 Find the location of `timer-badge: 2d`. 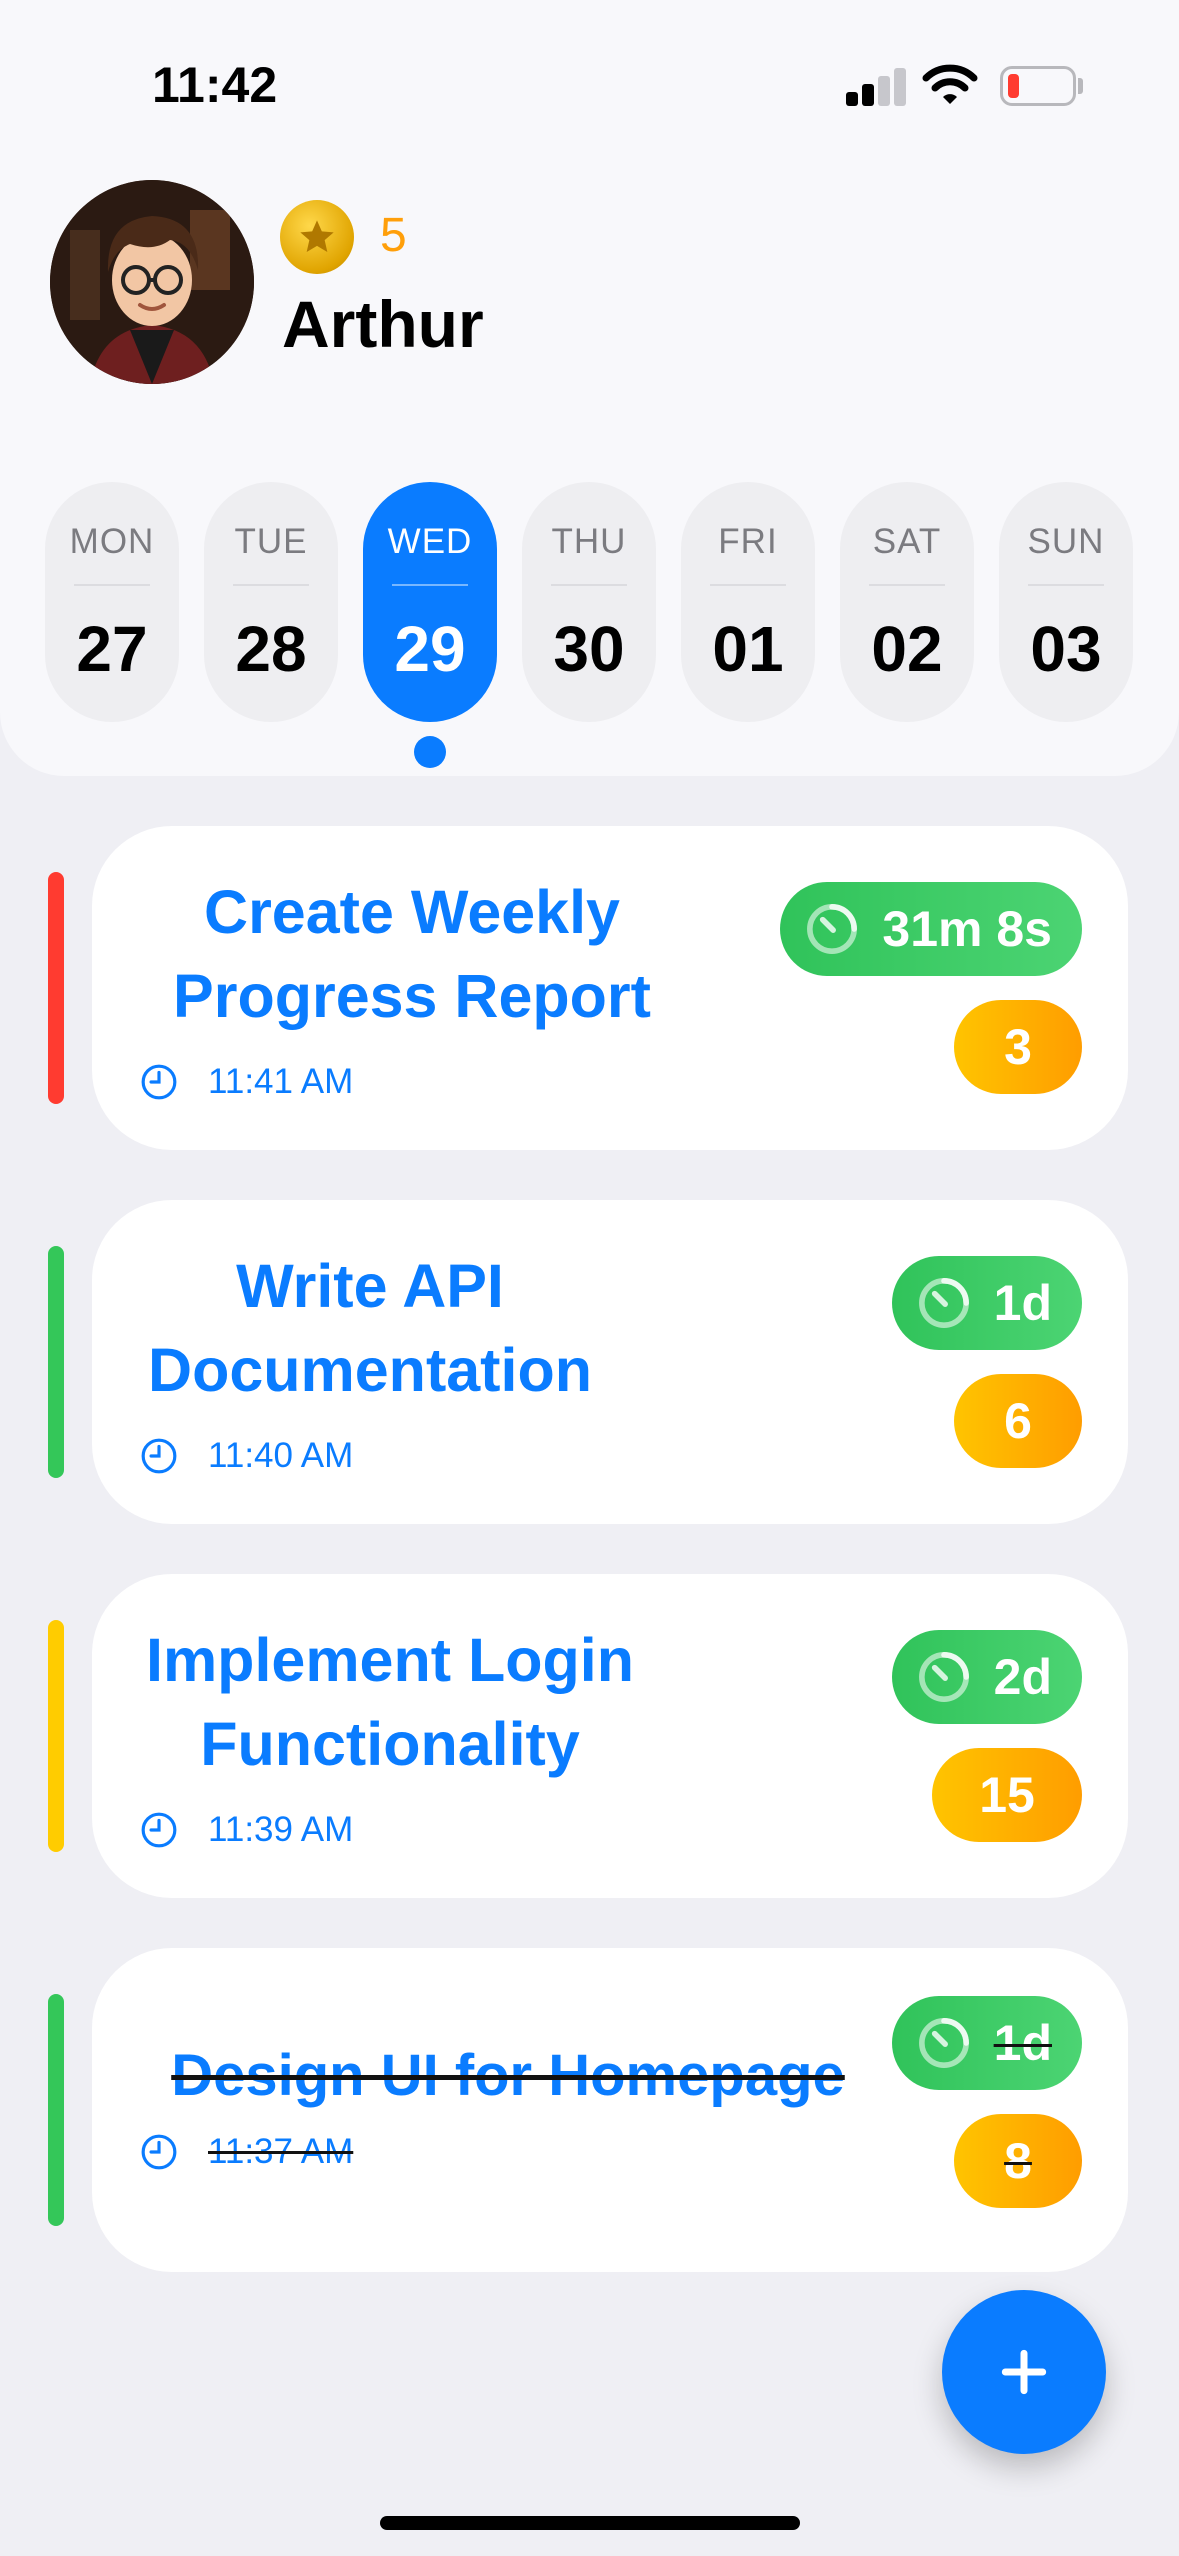

timer-badge: 2d is located at coordinates (986, 1677).